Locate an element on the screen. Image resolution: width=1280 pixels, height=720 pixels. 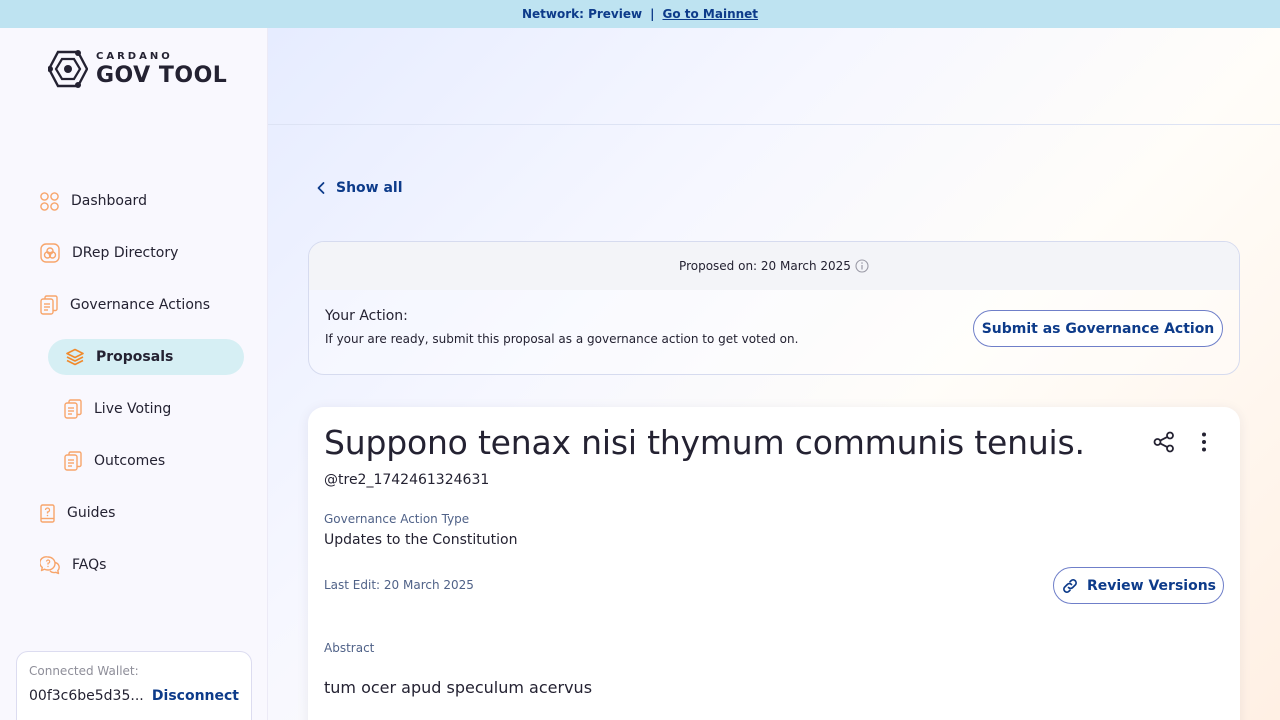
sidebar-item-label: Dashboard is located at coordinates (109, 201).